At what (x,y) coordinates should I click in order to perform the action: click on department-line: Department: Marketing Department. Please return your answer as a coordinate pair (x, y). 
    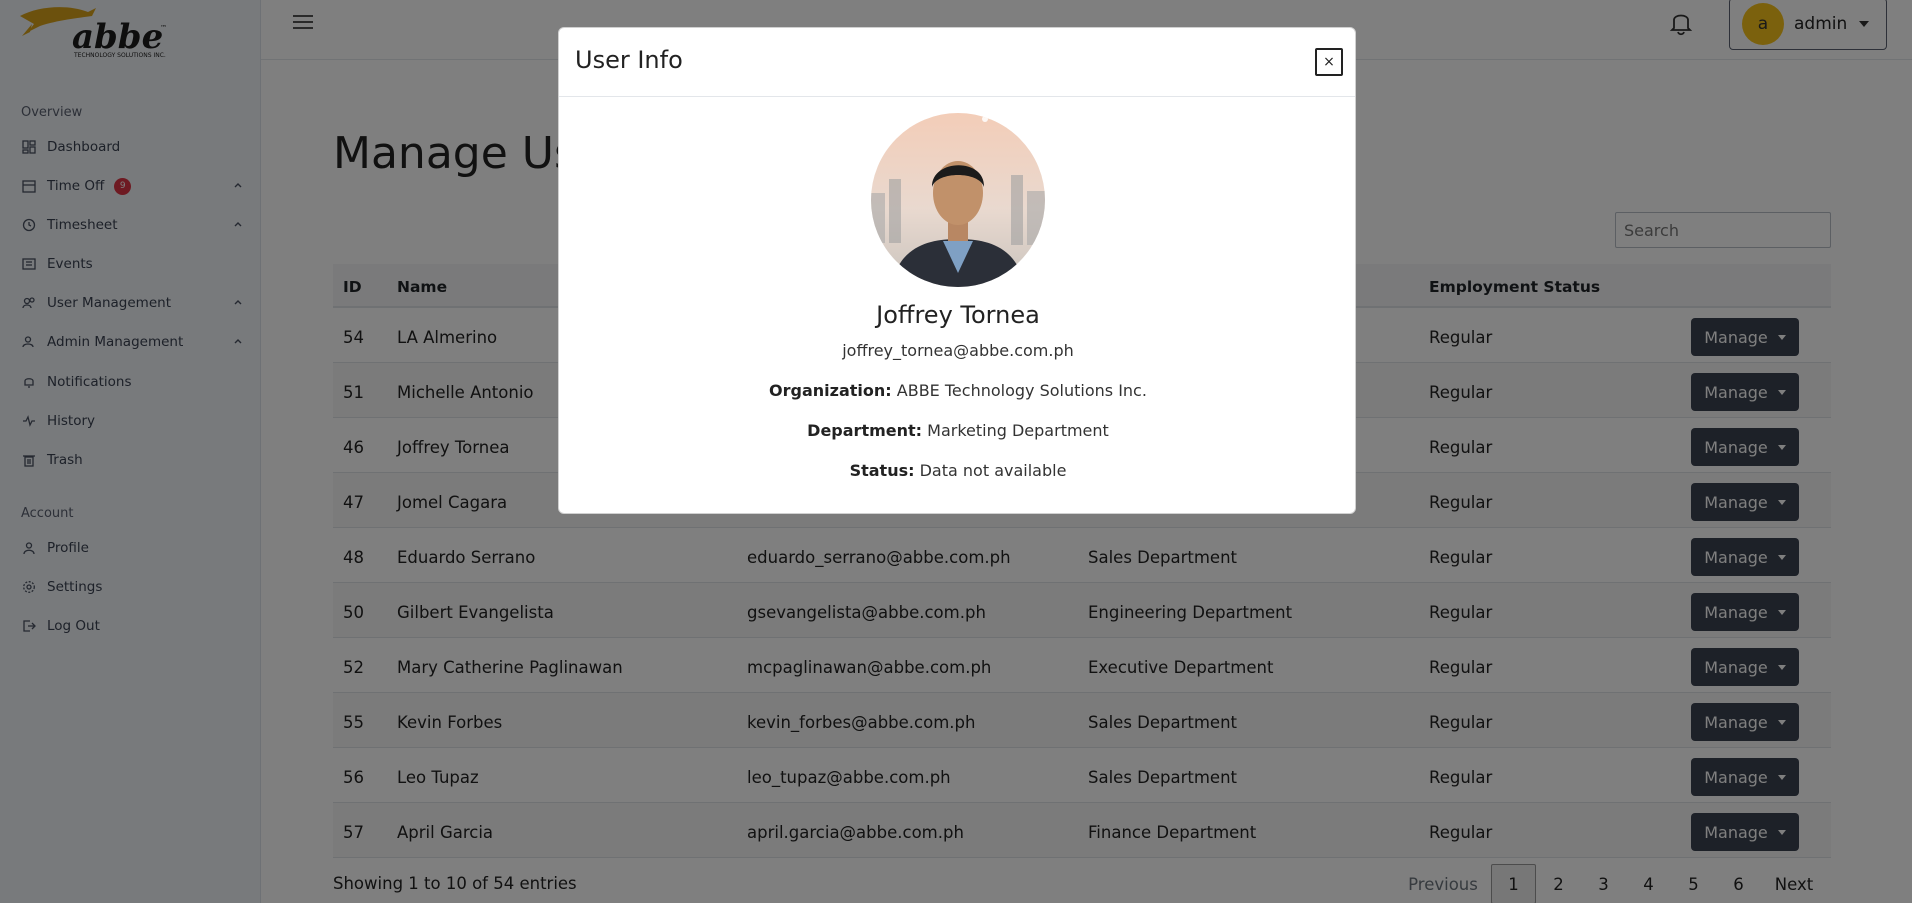
    Looking at the image, I should click on (958, 430).